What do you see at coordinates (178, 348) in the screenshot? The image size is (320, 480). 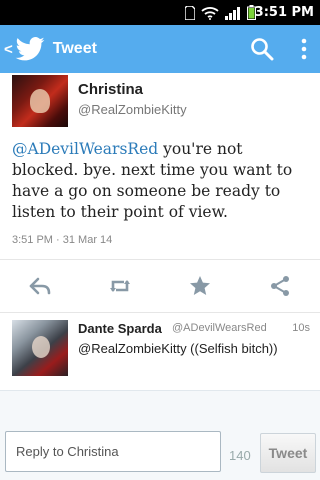 I see `reply-text: @RealZombieKitty ((Selfish bitch))` at bounding box center [178, 348].